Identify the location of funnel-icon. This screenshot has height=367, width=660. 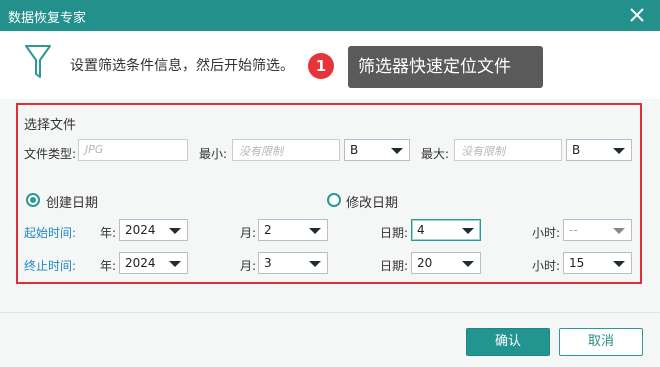
(38, 61).